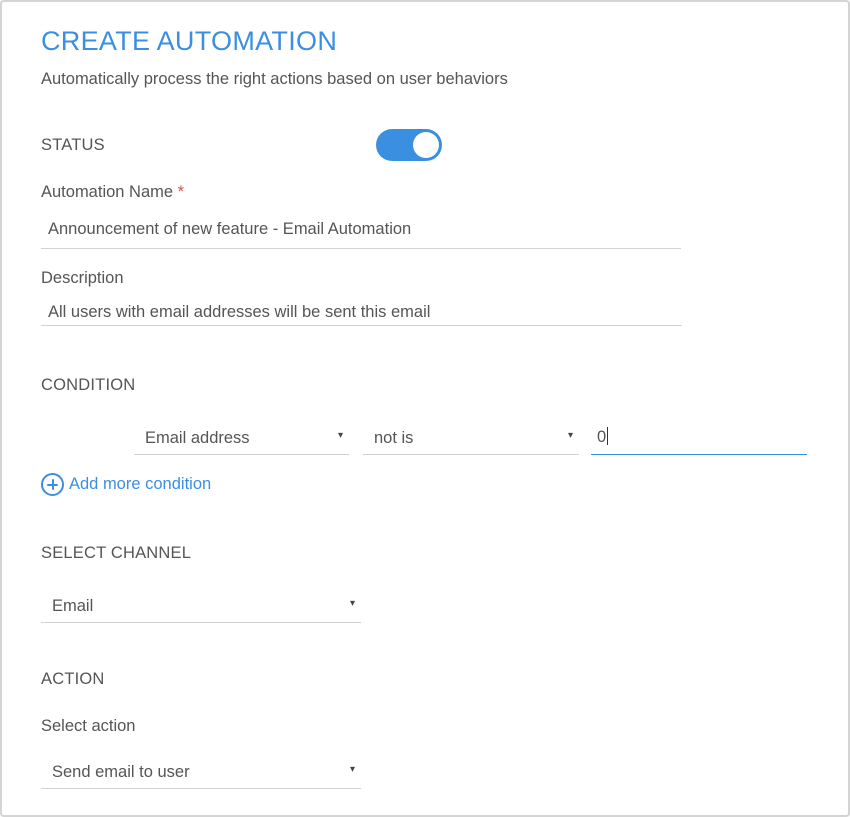 The height and width of the screenshot is (817, 850). Describe the element at coordinates (88, 385) in the screenshot. I see `condition-label: CONDITION` at that location.